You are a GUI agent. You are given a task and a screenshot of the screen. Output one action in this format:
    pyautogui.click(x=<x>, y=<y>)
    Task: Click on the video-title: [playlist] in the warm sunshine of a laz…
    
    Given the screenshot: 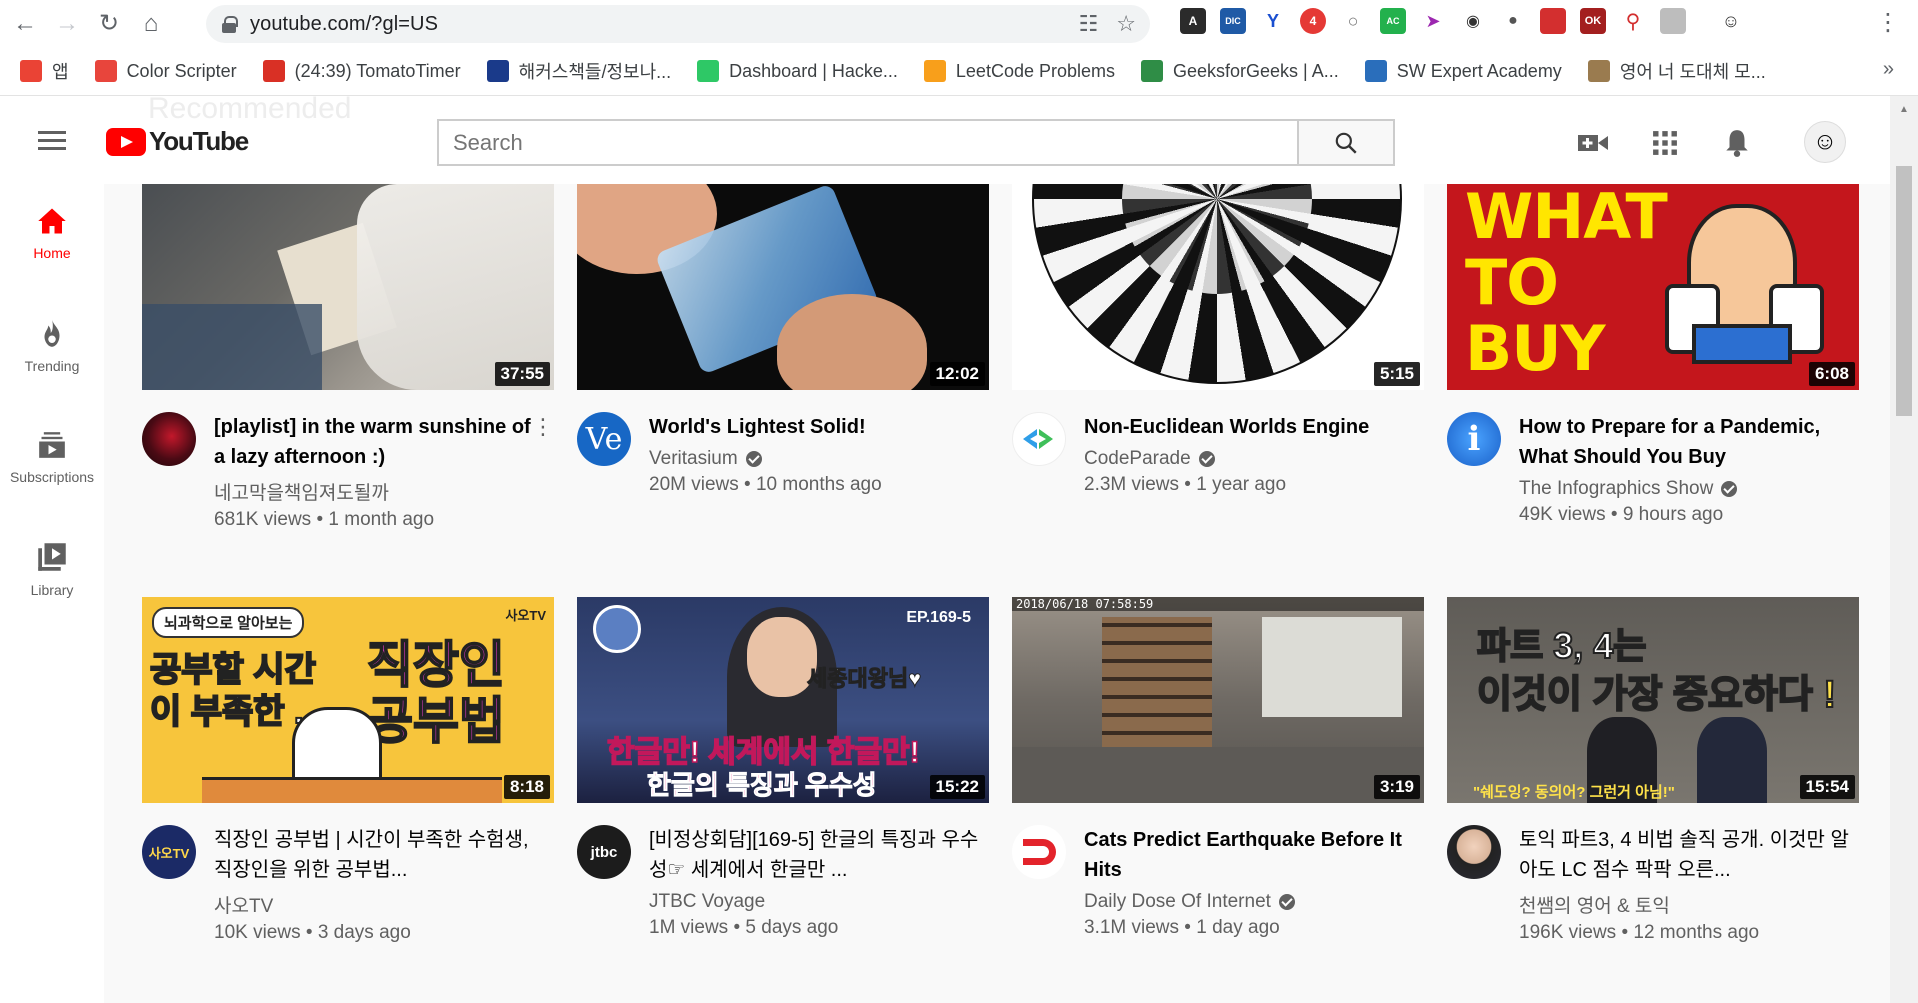 What is the action you would take?
    pyautogui.click(x=379, y=442)
    